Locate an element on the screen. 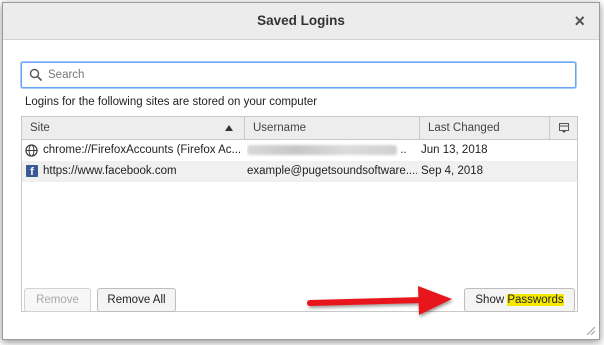 The image size is (604, 345). show-passwords-button: Show Passwords is located at coordinates (519, 300).